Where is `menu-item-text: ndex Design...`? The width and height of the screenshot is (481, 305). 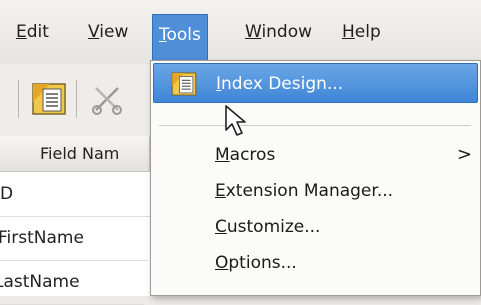 menu-item-text: ndex Design... is located at coordinates (282, 84).